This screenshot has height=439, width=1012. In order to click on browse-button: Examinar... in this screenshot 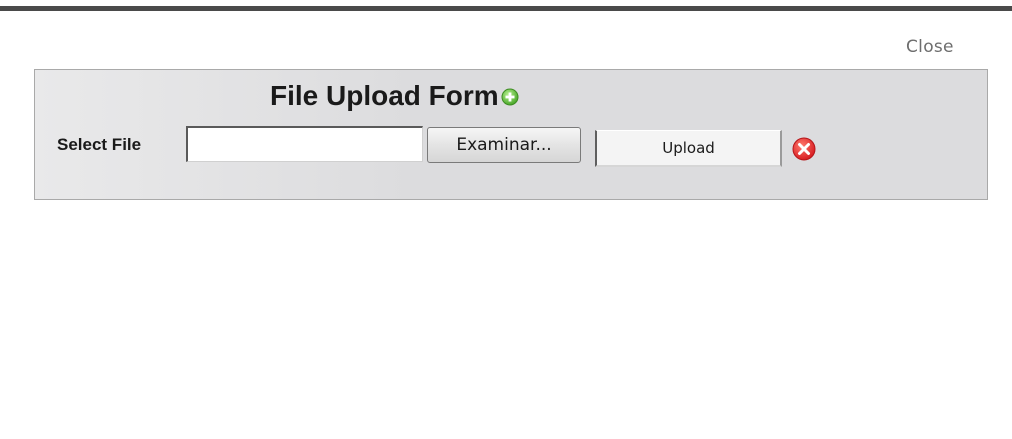, I will do `click(504, 145)`.